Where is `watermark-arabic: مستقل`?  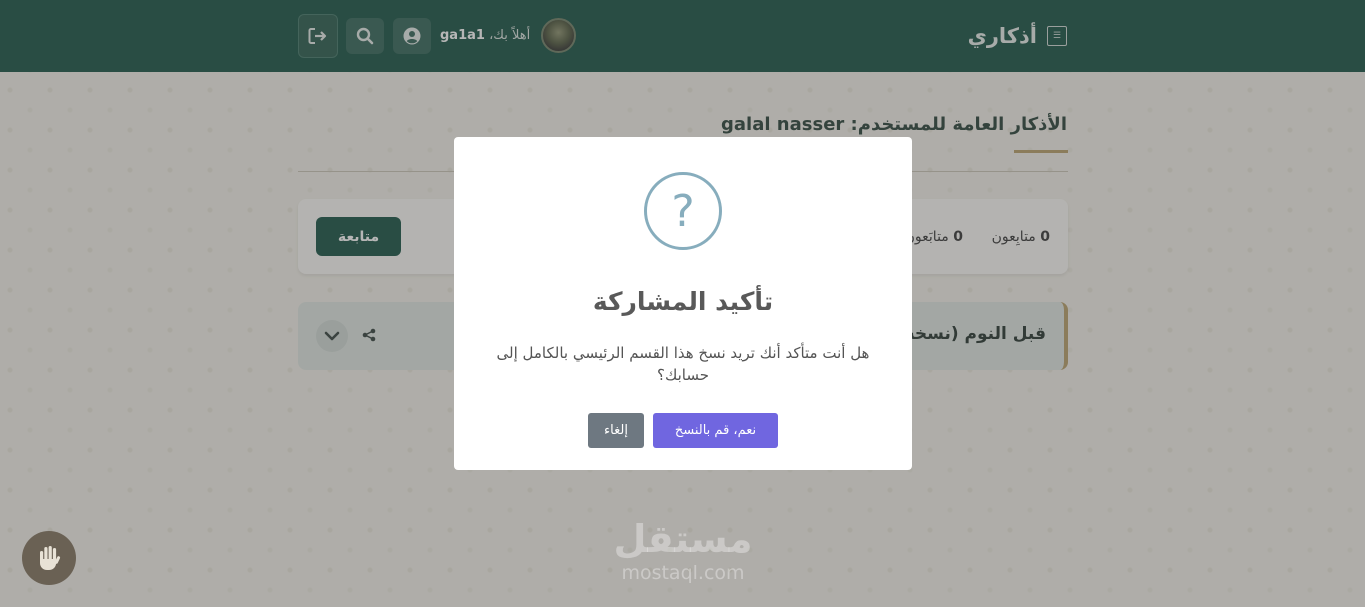
watermark-arabic: مستقل is located at coordinates (683, 539).